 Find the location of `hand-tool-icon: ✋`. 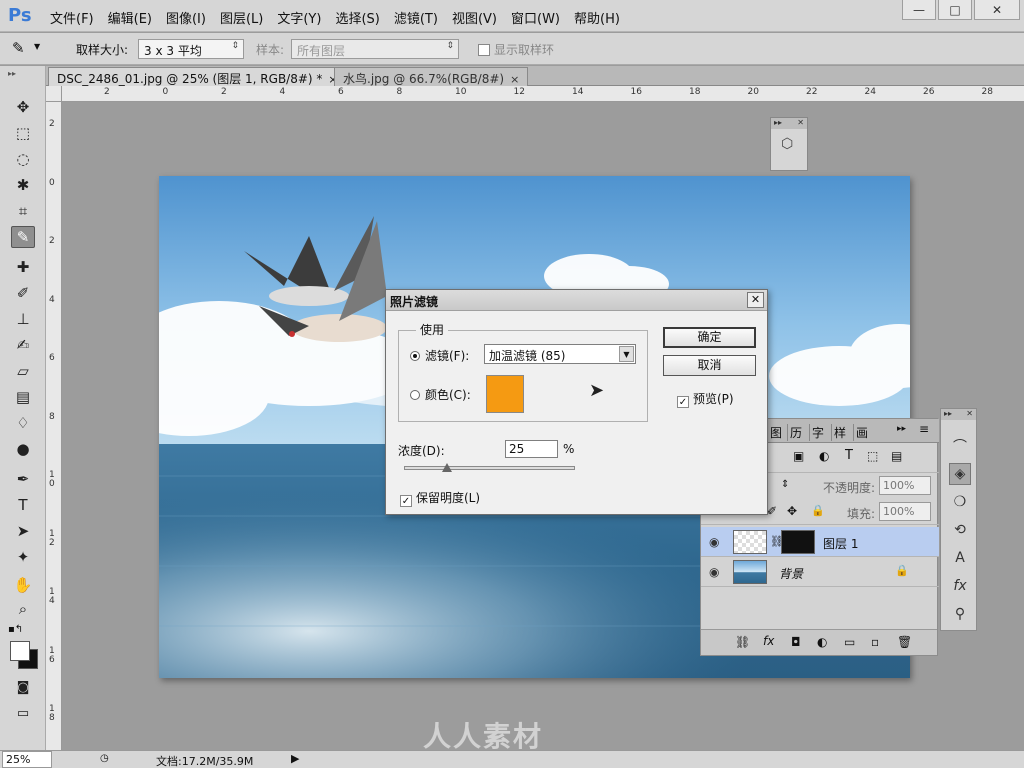

hand-tool-icon: ✋ is located at coordinates (23, 585).